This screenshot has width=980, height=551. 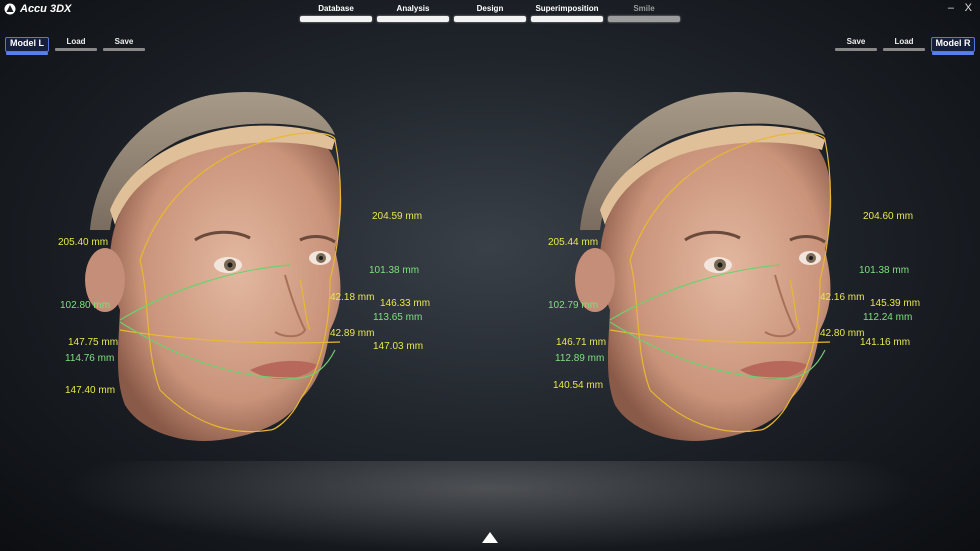 What do you see at coordinates (953, 46) in the screenshot?
I see `model-r-button: Model R` at bounding box center [953, 46].